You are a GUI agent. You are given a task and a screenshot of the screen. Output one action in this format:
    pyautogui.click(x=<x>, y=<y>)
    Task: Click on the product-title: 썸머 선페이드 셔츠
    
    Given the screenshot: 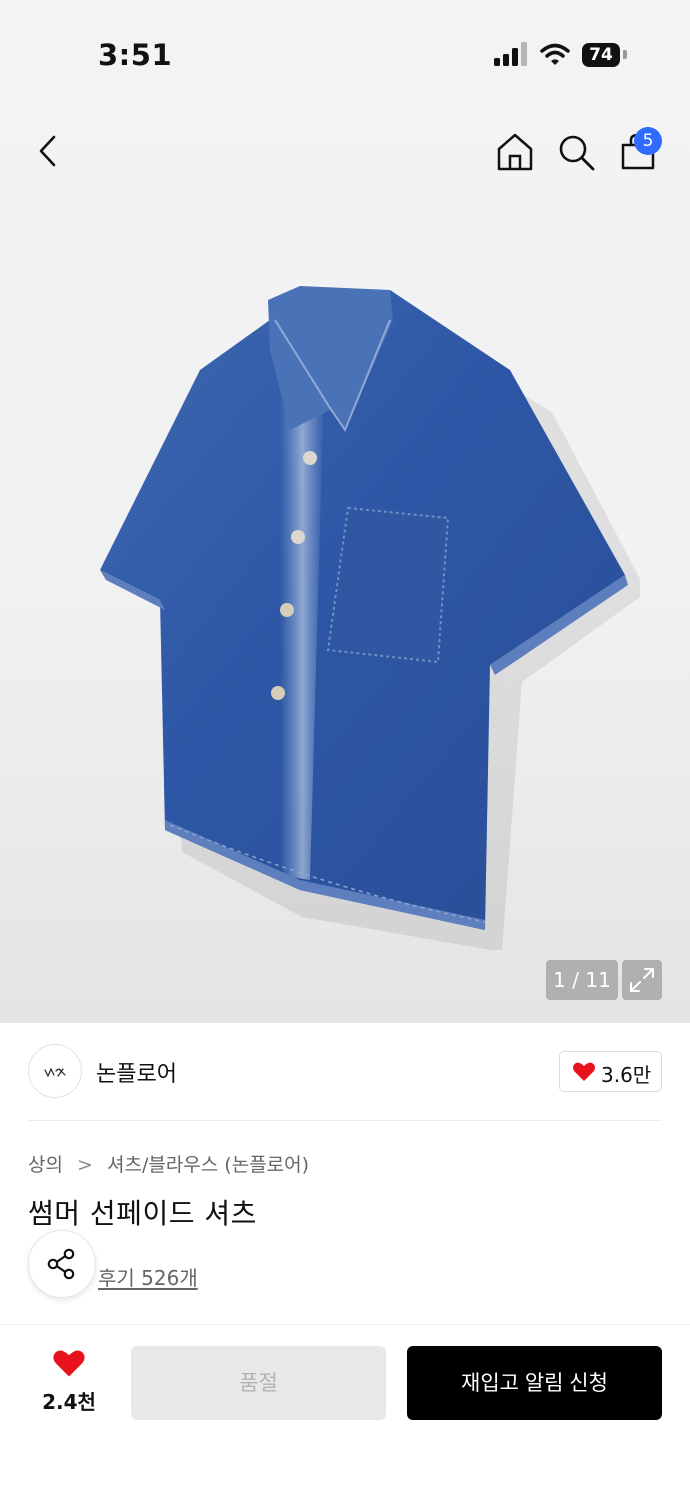 What is the action you would take?
    pyautogui.click(x=142, y=1213)
    